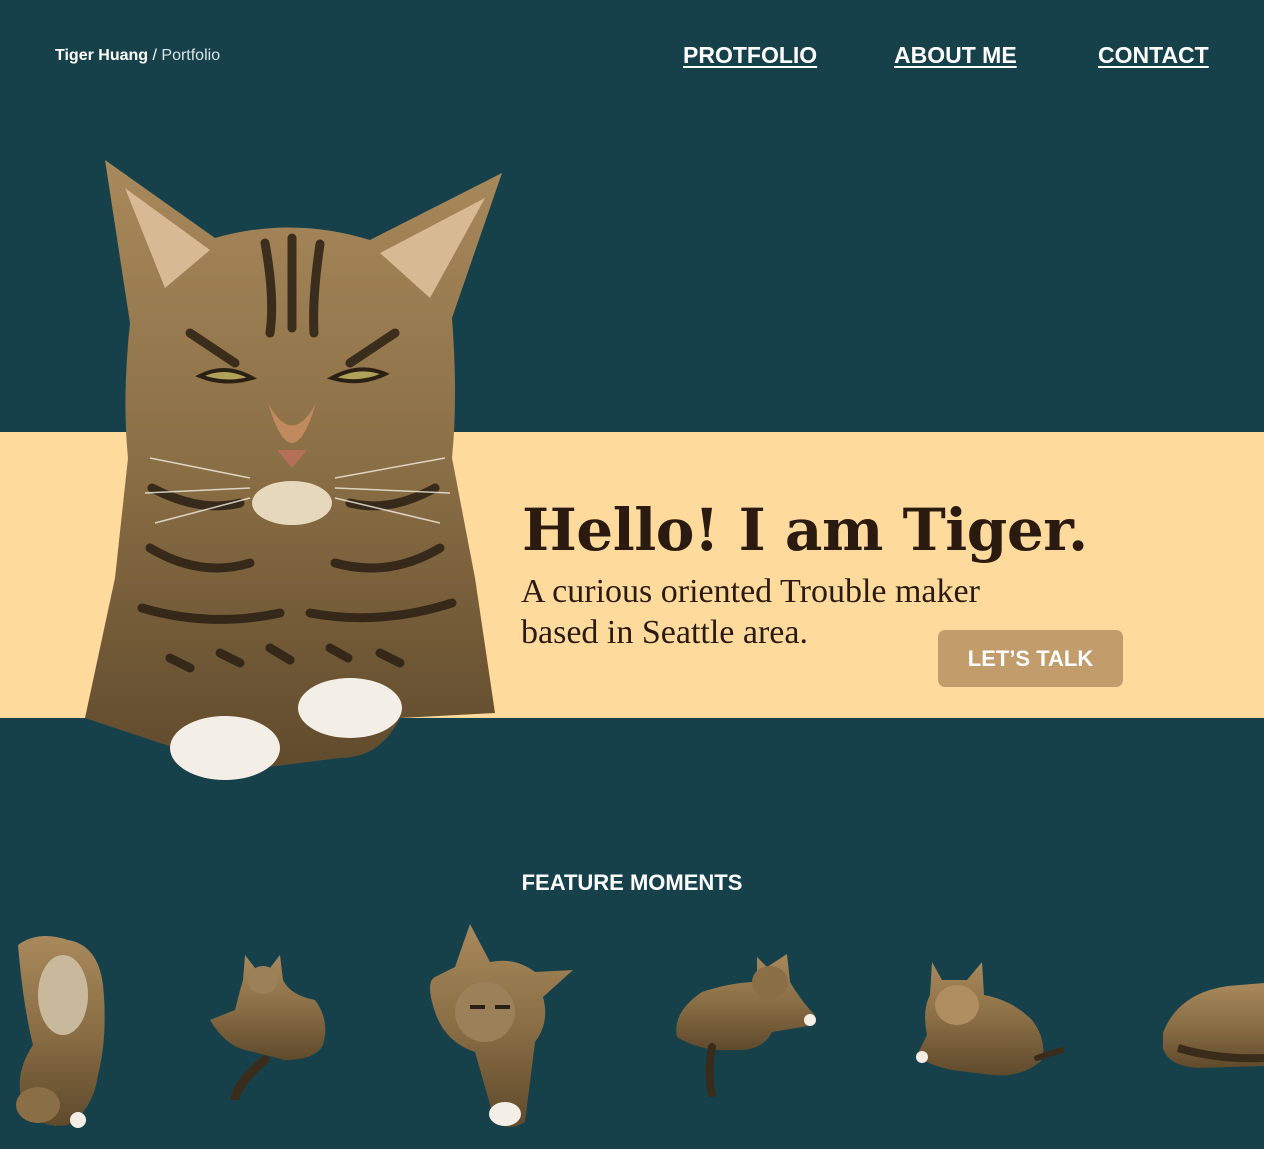 This screenshot has width=1264, height=1149. Describe the element at coordinates (102, 55) in the screenshot. I see `brand-name: Tiger Huang` at that location.